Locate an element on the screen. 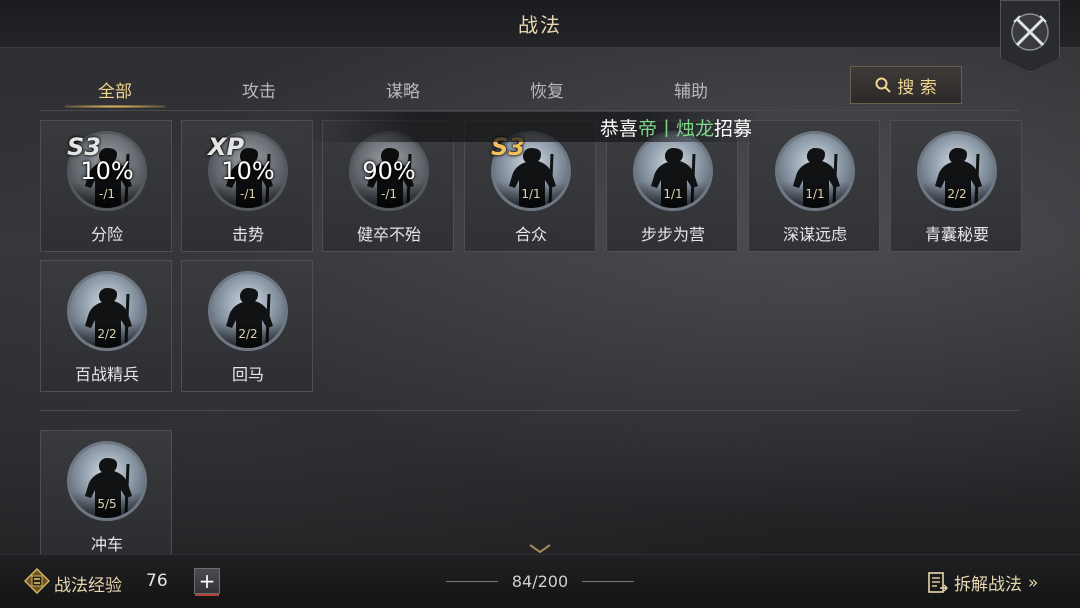 The width and height of the screenshot is (1080, 608). tactic-name: 击势 is located at coordinates (247, 234).